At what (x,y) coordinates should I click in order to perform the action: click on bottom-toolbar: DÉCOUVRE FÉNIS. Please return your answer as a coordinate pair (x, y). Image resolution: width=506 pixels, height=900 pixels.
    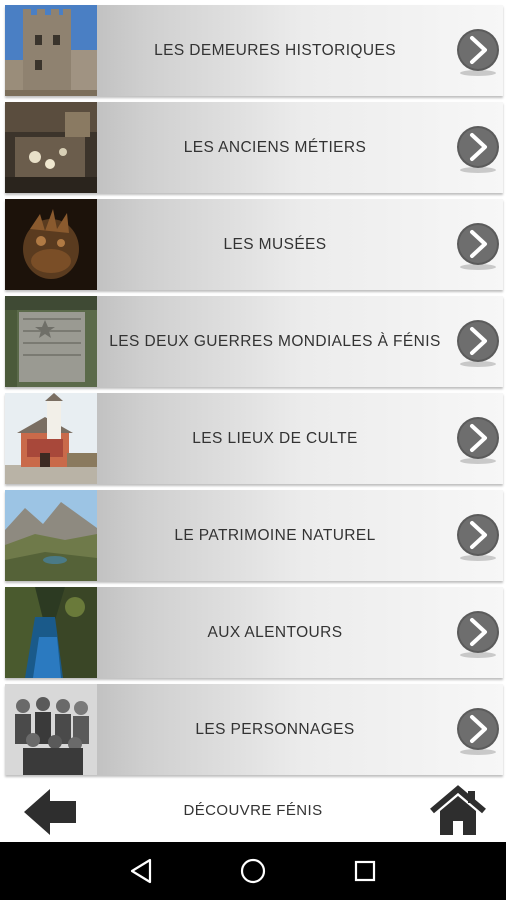
    Looking at the image, I should click on (253, 810).